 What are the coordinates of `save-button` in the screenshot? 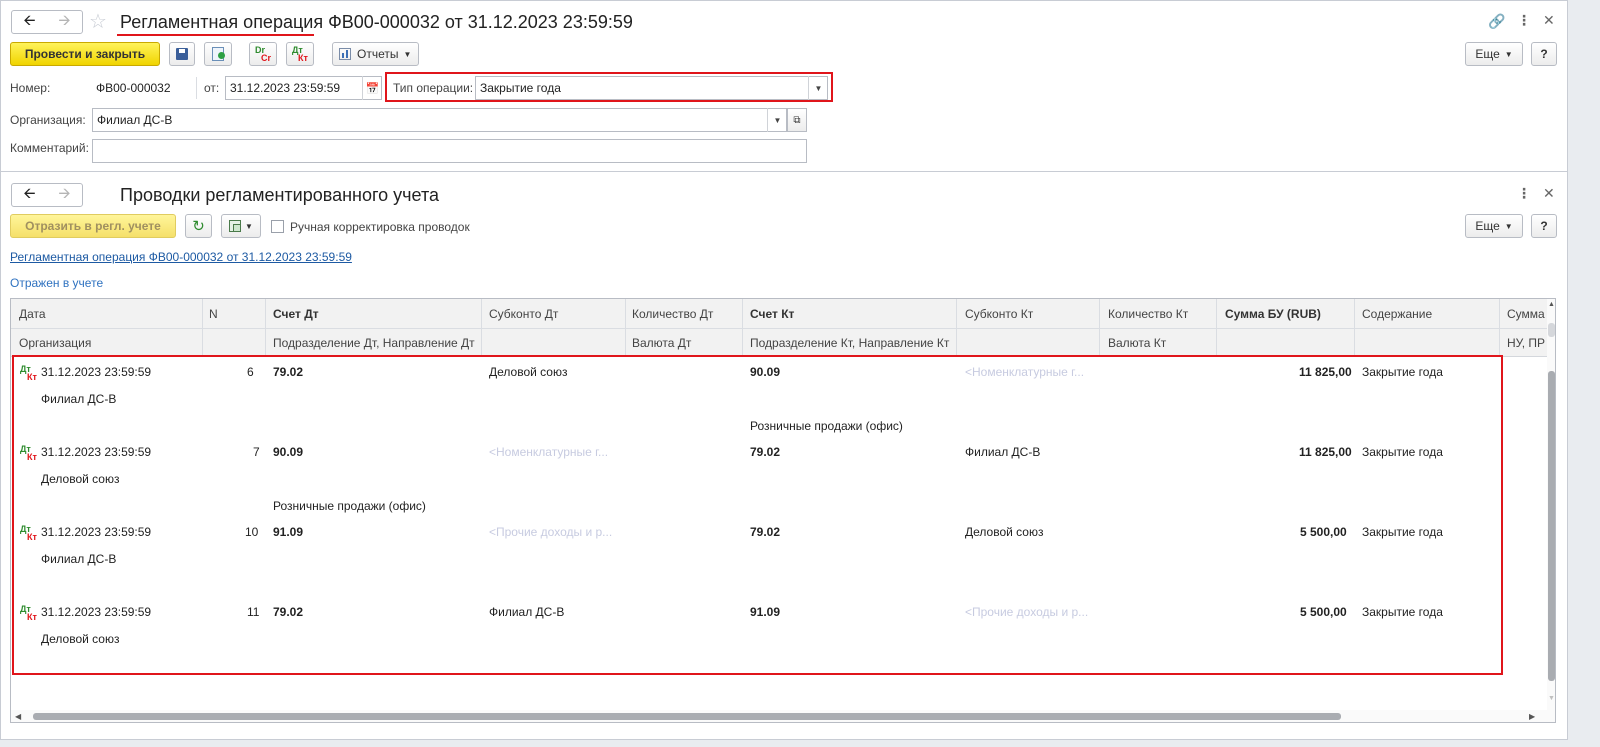 It's located at (182, 54).